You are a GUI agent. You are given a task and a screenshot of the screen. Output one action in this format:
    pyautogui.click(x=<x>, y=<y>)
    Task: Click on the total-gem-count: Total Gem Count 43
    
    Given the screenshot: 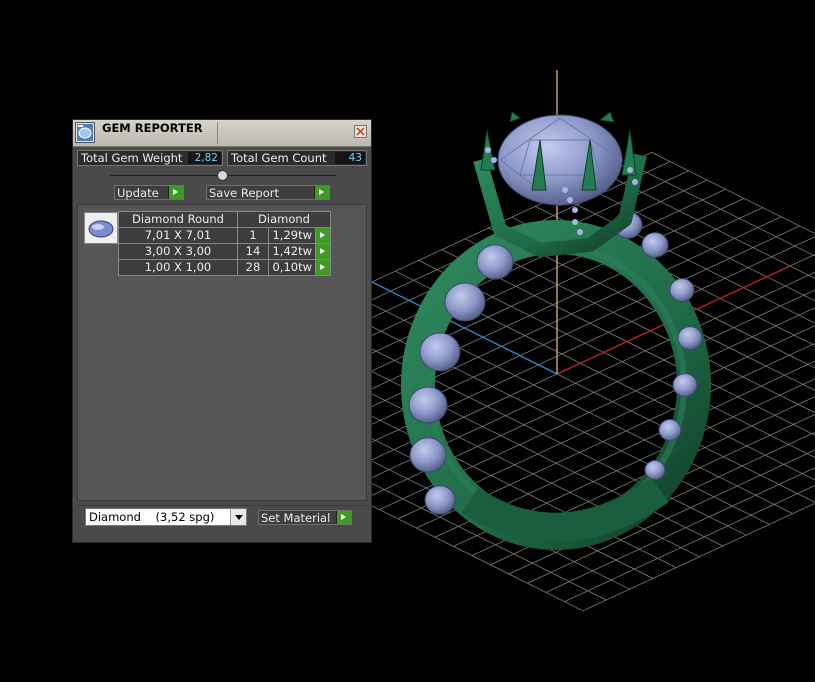 What is the action you would take?
    pyautogui.click(x=297, y=158)
    